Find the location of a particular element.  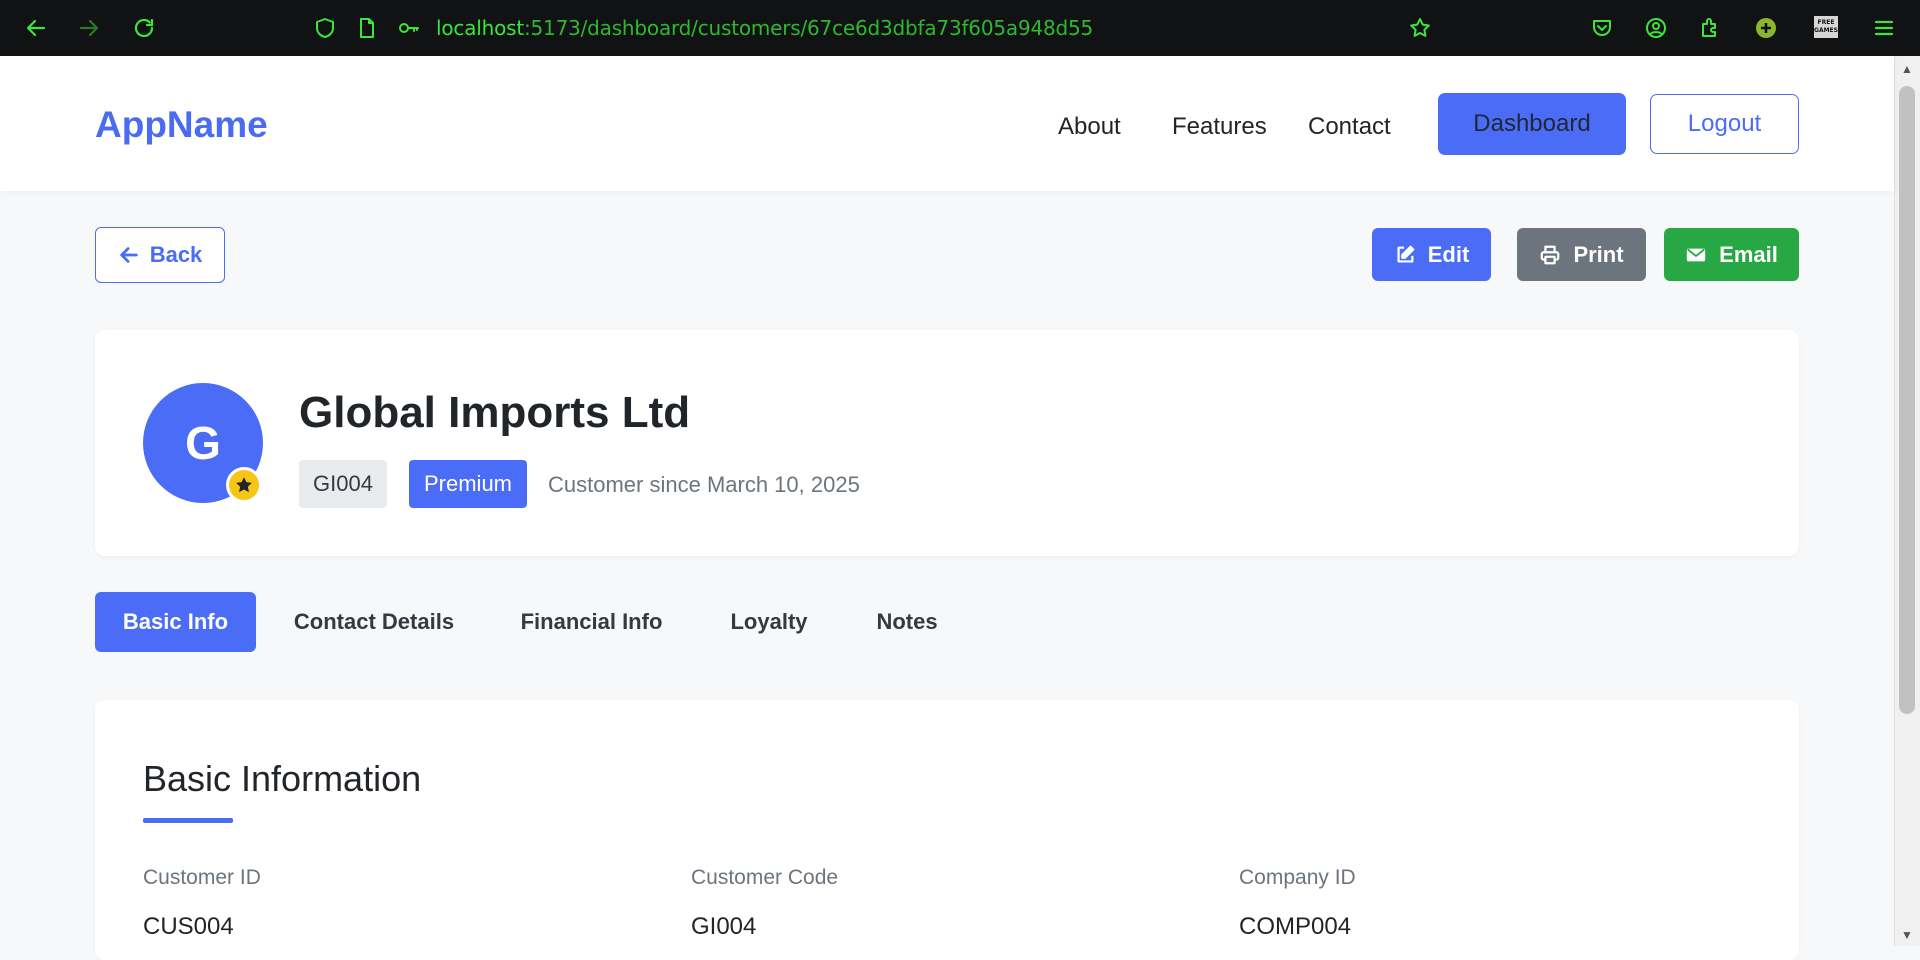

page-scrollbar: ▲ ▼ is located at coordinates (1907, 501).